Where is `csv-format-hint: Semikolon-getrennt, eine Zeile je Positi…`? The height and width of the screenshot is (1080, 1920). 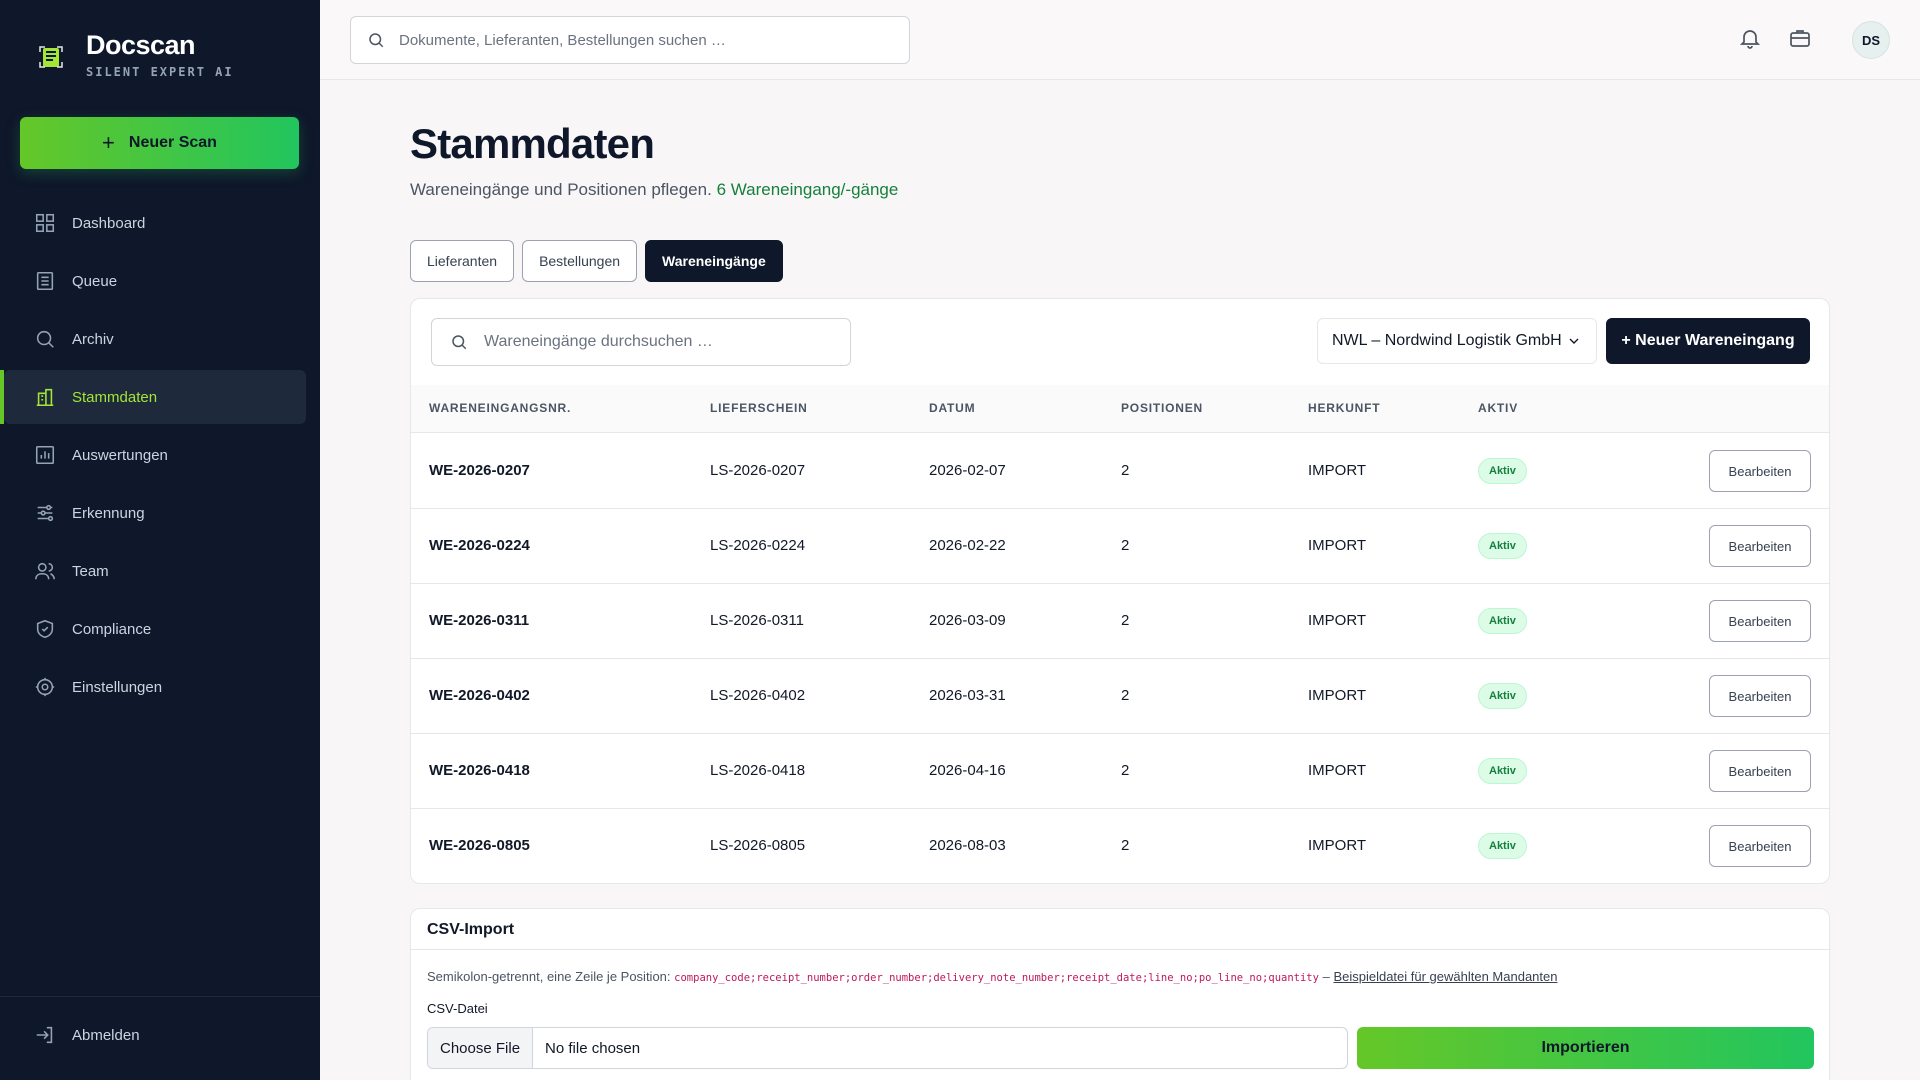
csv-format-hint: Semikolon-getrennt, eine Zeile je Positi… is located at coordinates (992, 976).